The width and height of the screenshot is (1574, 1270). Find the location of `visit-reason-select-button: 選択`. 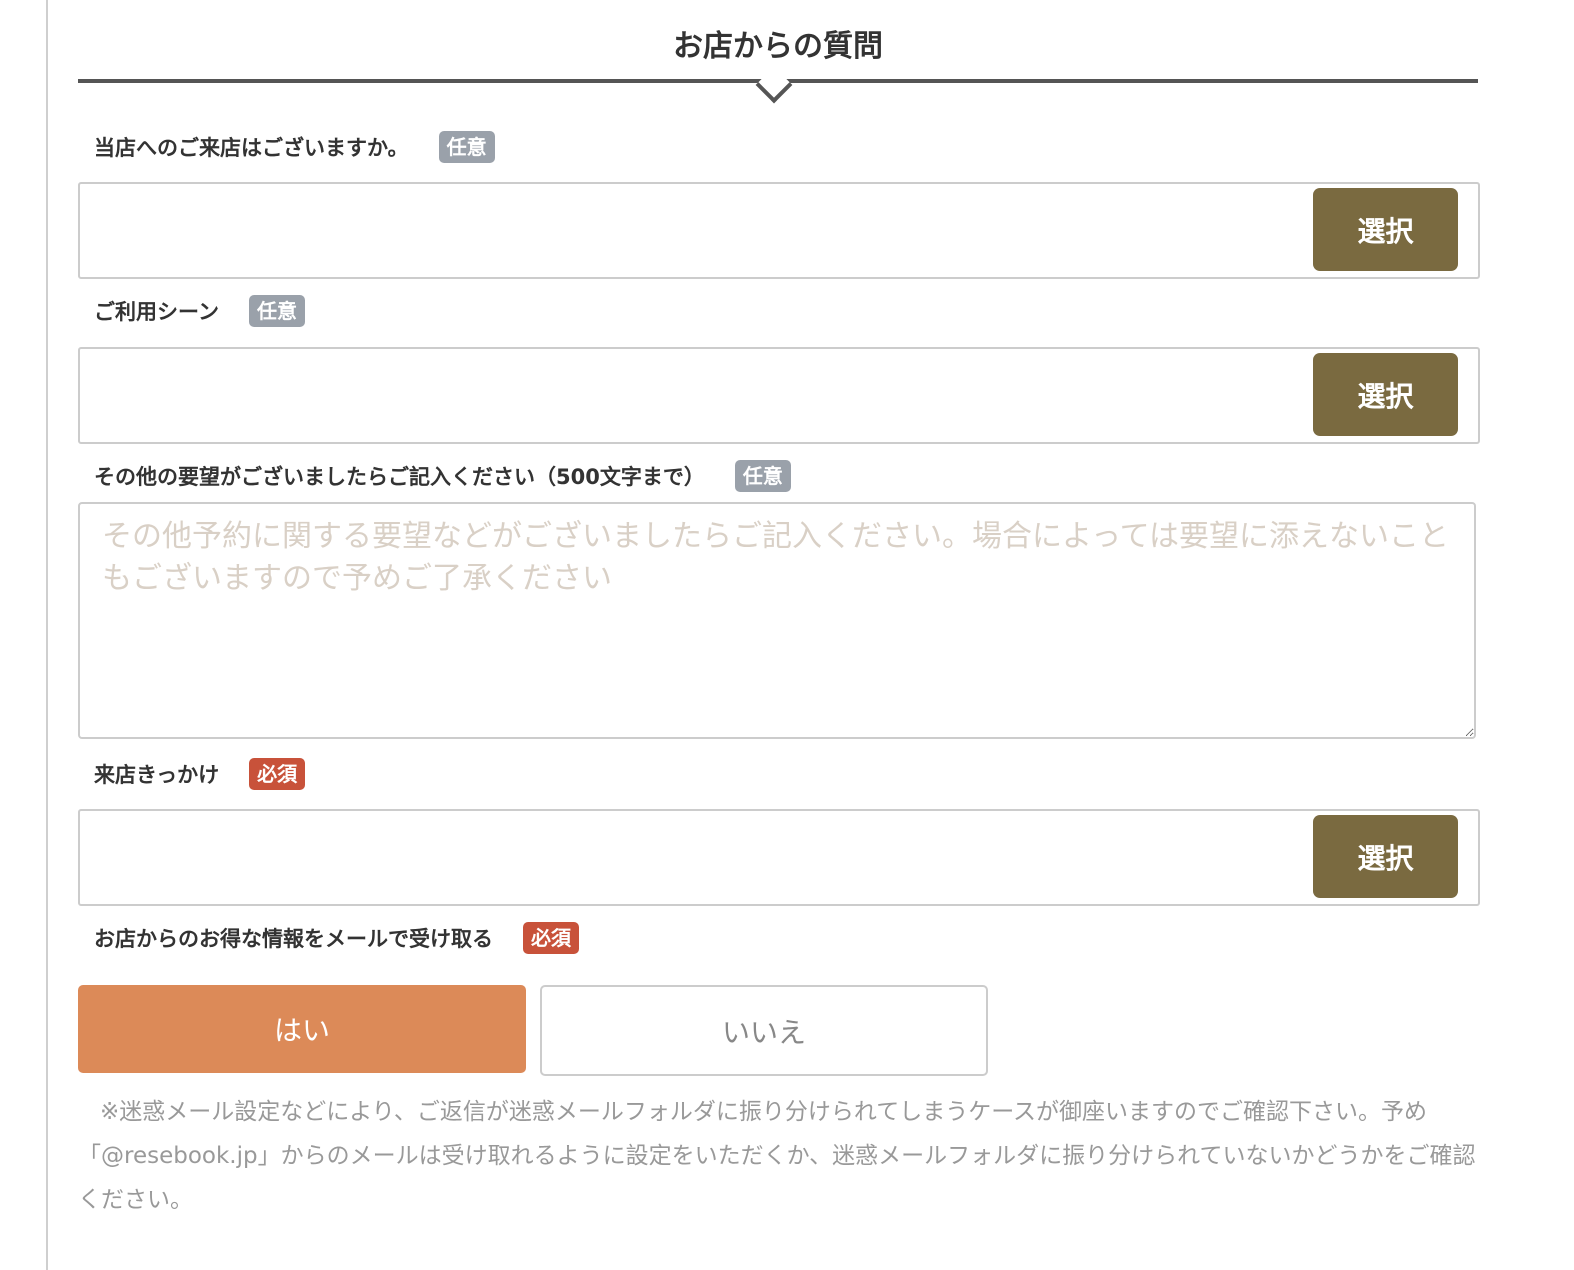

visit-reason-select-button: 選択 is located at coordinates (1385, 856).